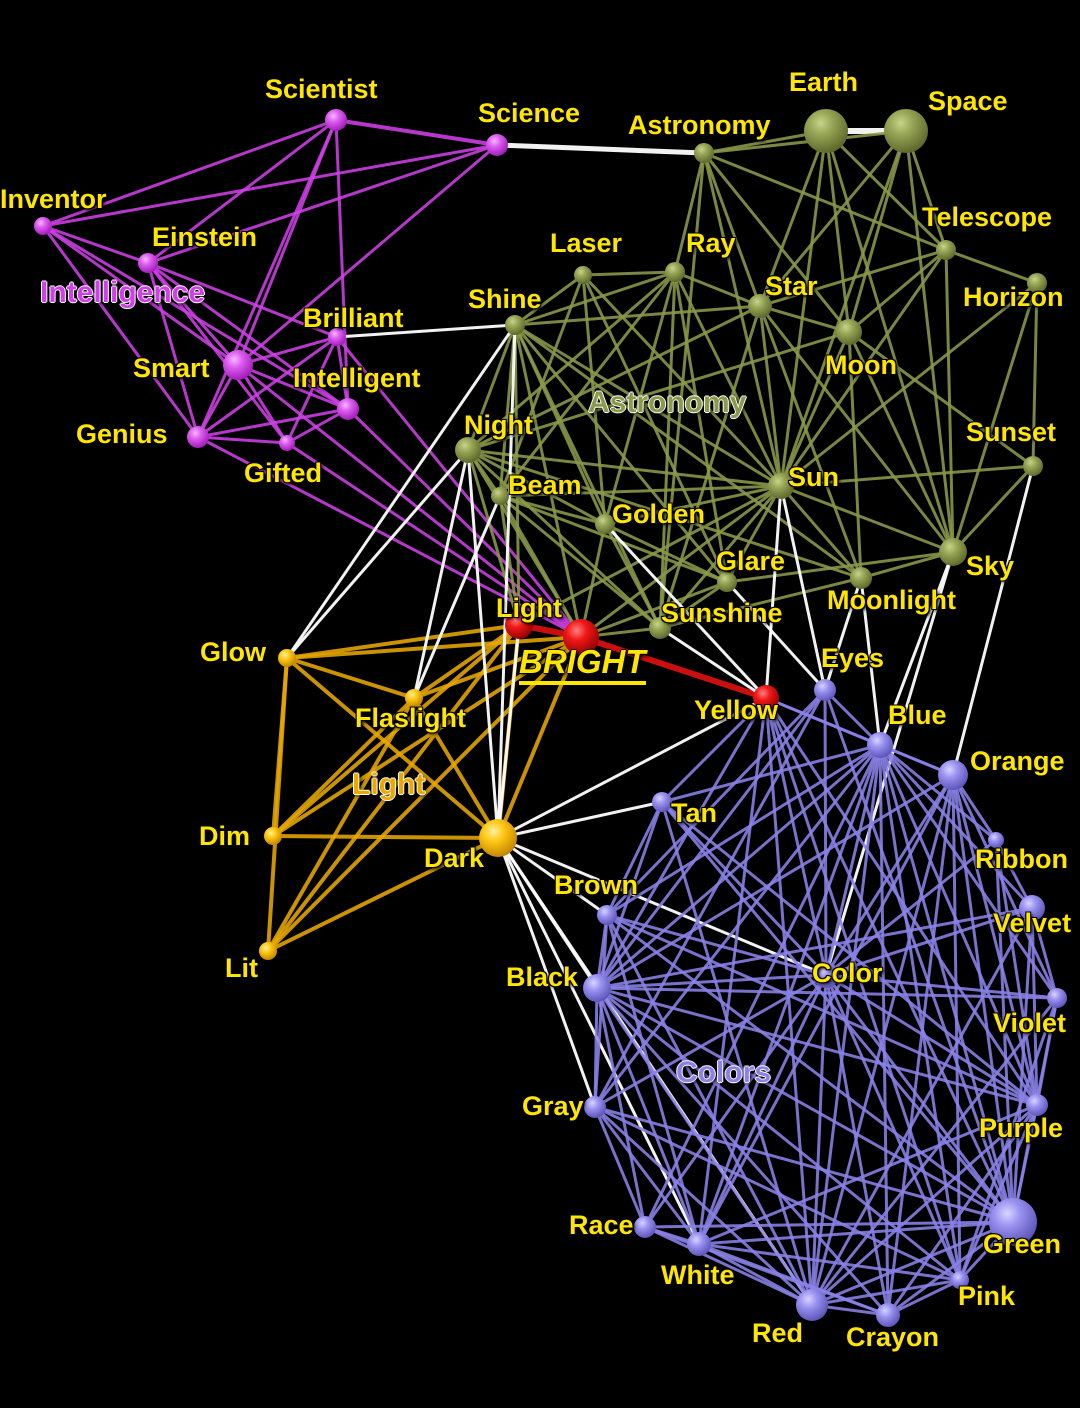  Describe the element at coordinates (515, 325) in the screenshot. I see `graph-node-shine` at that location.